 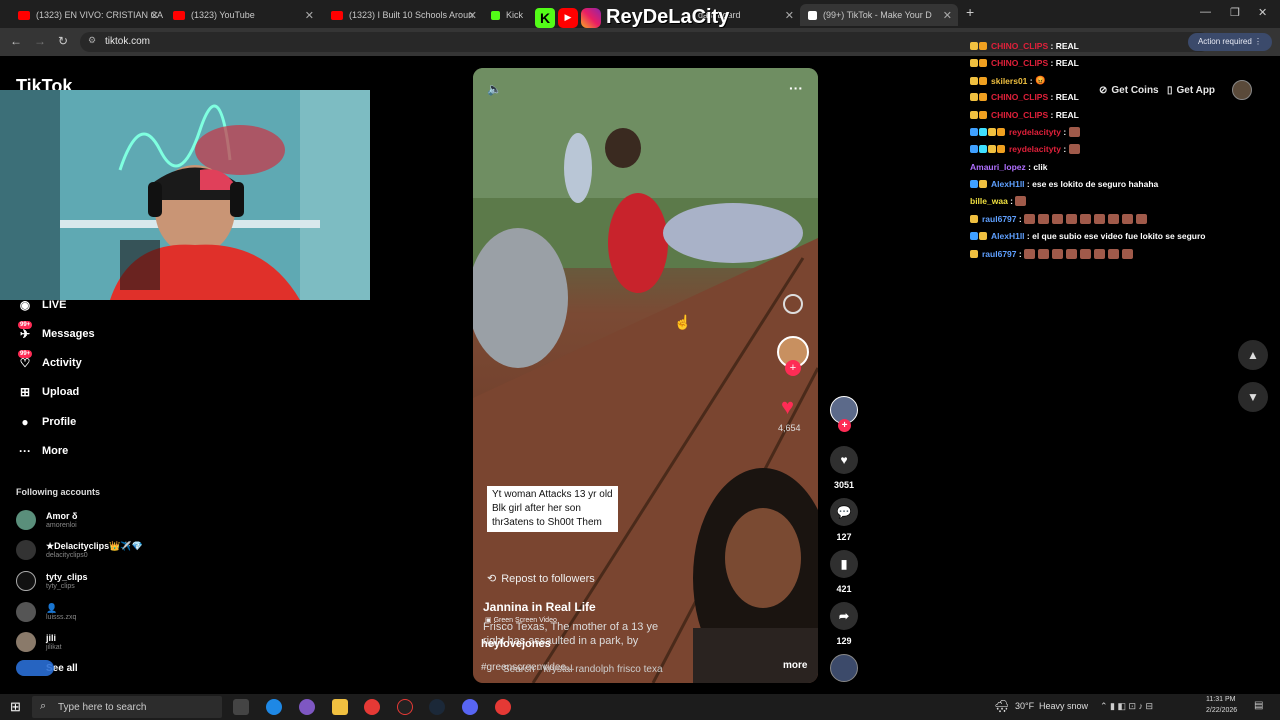 I want to click on site-info-icon: ⚙, so click(x=92, y=40).